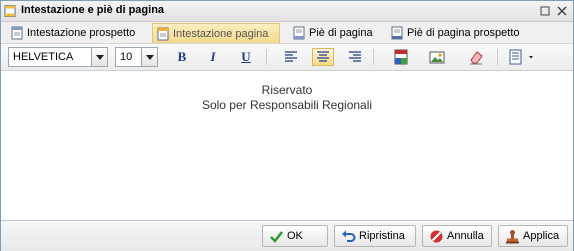 The height and width of the screenshot is (251, 574). What do you see at coordinates (182, 57) in the screenshot?
I see `bold-button: B` at bounding box center [182, 57].